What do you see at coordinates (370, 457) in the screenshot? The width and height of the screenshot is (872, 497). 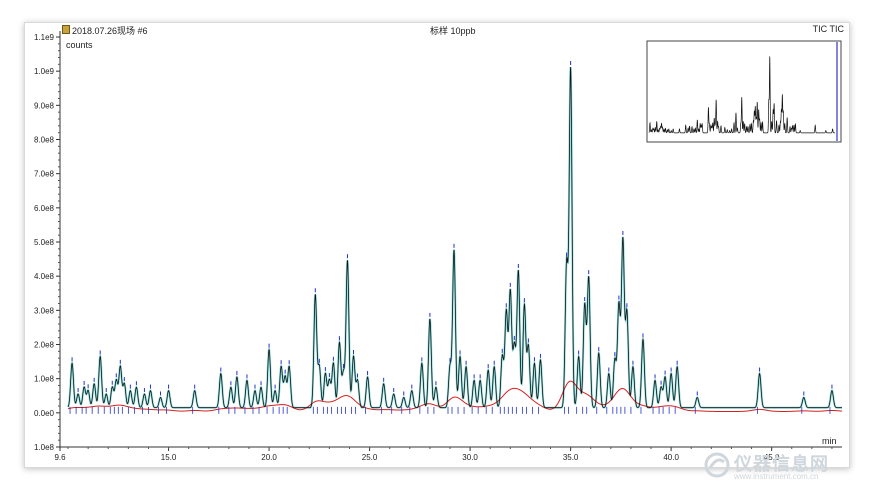 I see `x-tick-label: 25.0` at bounding box center [370, 457].